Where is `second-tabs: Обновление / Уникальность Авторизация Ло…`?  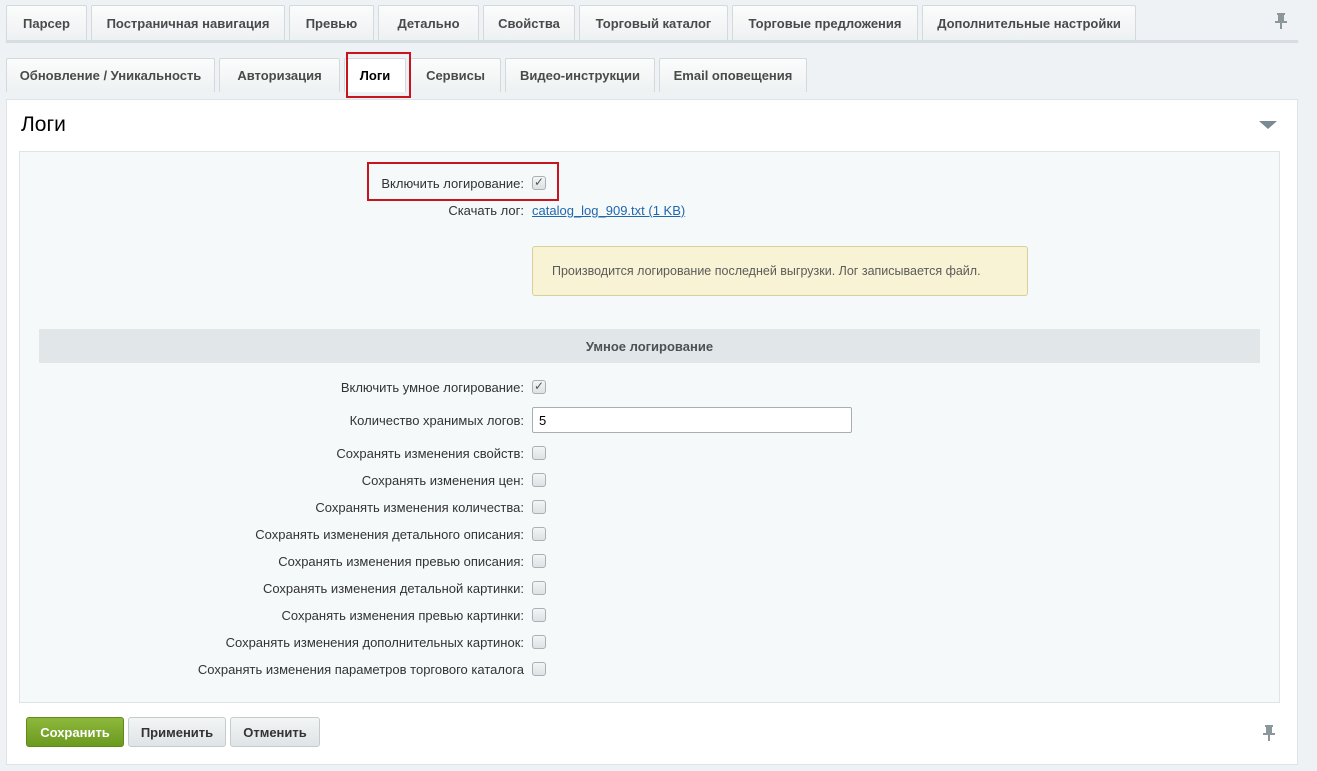 second-tabs: Обновление / Уникальность Авторизация Ло… is located at coordinates (408, 75).